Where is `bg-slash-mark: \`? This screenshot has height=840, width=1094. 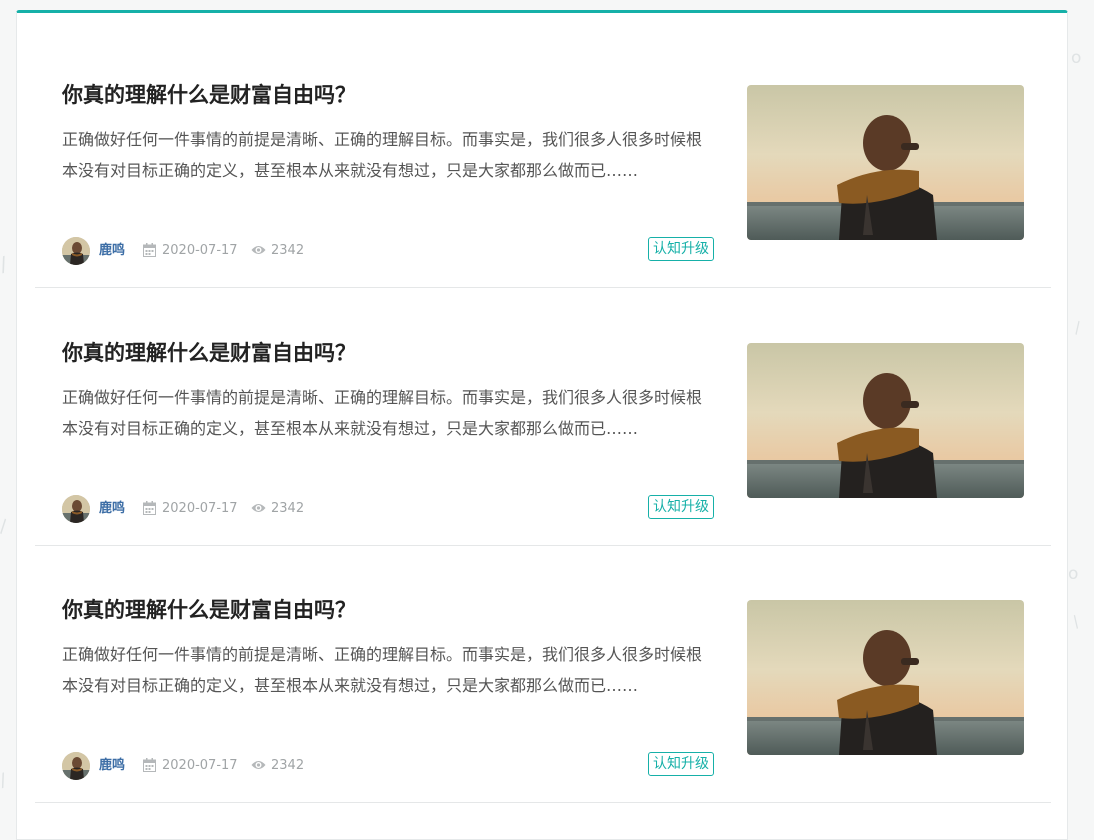
bg-slash-mark: \ is located at coordinates (6, 526).